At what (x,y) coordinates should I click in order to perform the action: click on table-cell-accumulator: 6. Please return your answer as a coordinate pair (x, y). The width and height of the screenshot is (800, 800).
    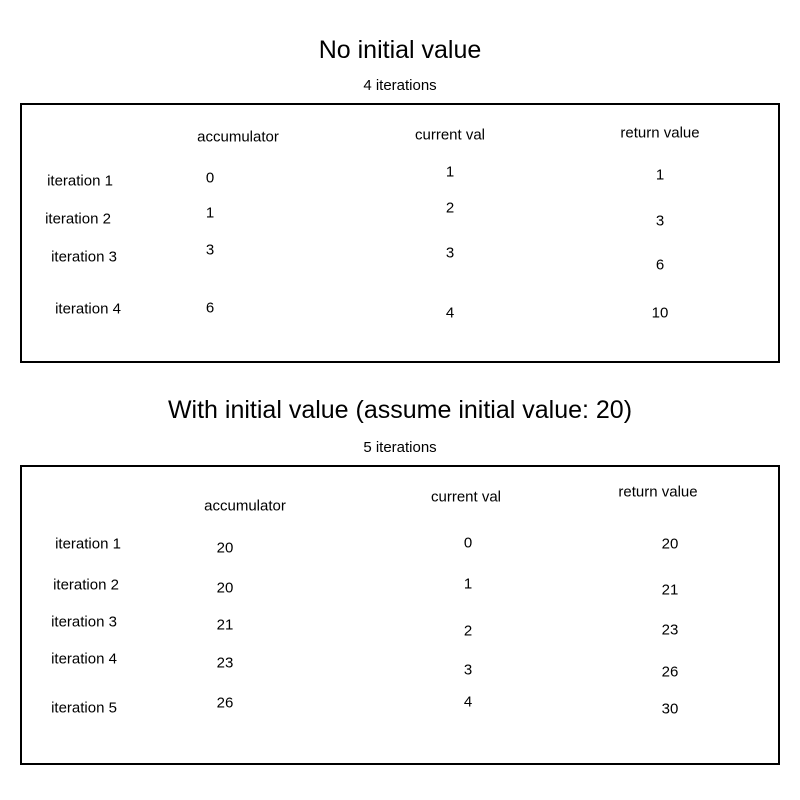
    Looking at the image, I should click on (210, 308).